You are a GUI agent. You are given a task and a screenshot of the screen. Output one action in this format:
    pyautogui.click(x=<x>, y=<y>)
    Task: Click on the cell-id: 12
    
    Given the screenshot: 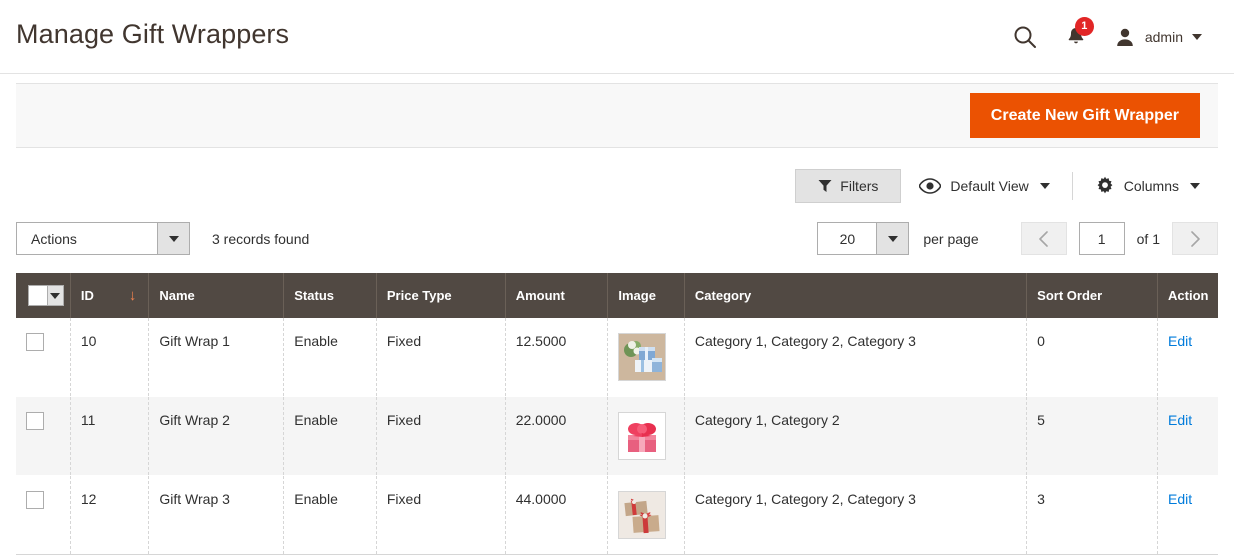 What is the action you would take?
    pyautogui.click(x=110, y=515)
    